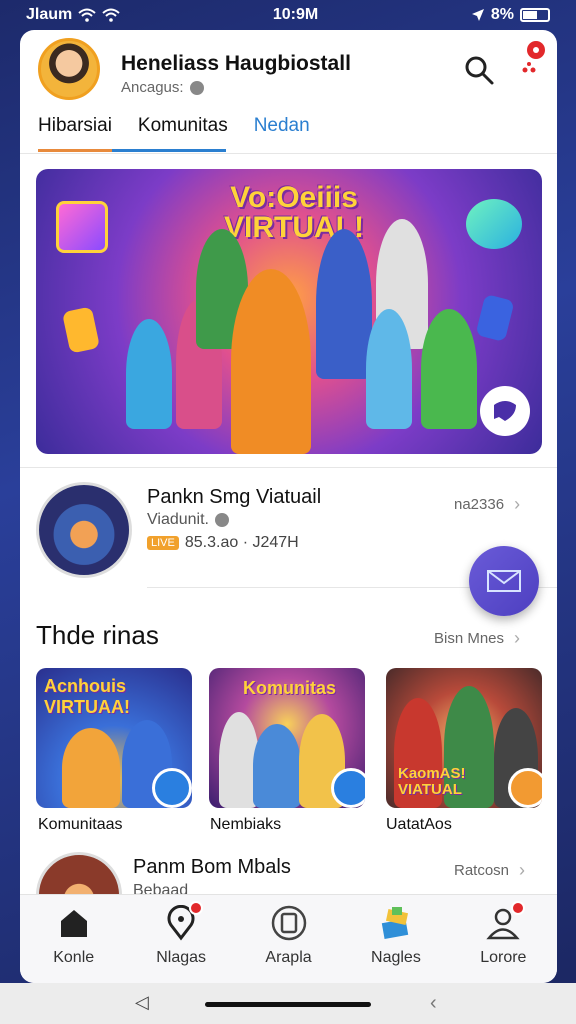 This screenshot has width=576, height=1024. Describe the element at coordinates (183, 921) in the screenshot. I see `map-pin-icon` at that location.